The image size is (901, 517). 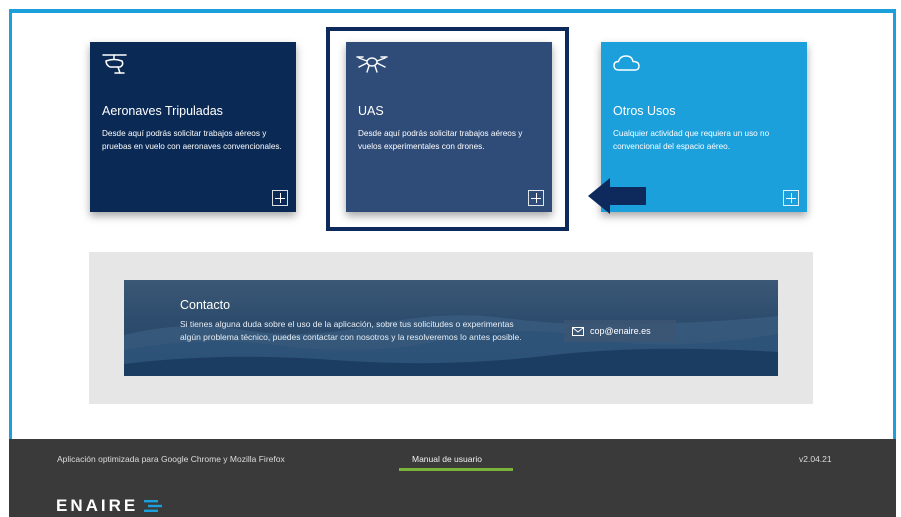 I want to click on contact-title: Contacto, so click(x=205, y=305).